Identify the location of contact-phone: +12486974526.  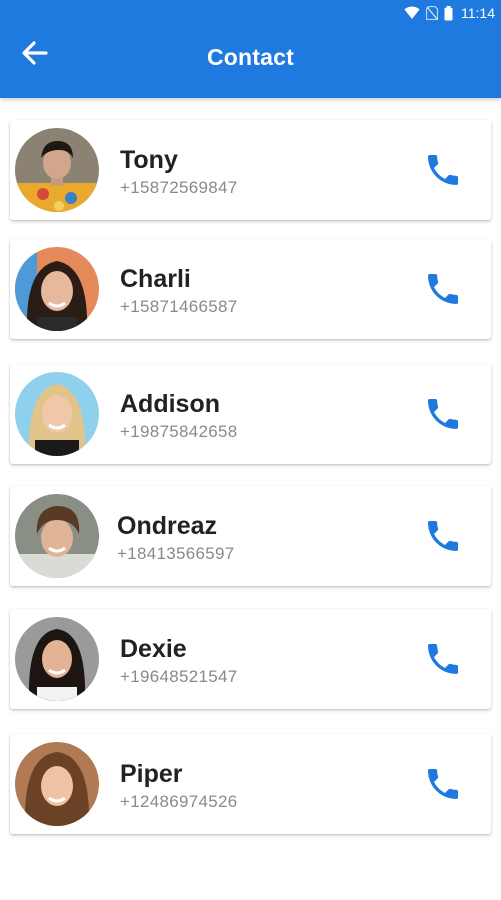
(179, 801).